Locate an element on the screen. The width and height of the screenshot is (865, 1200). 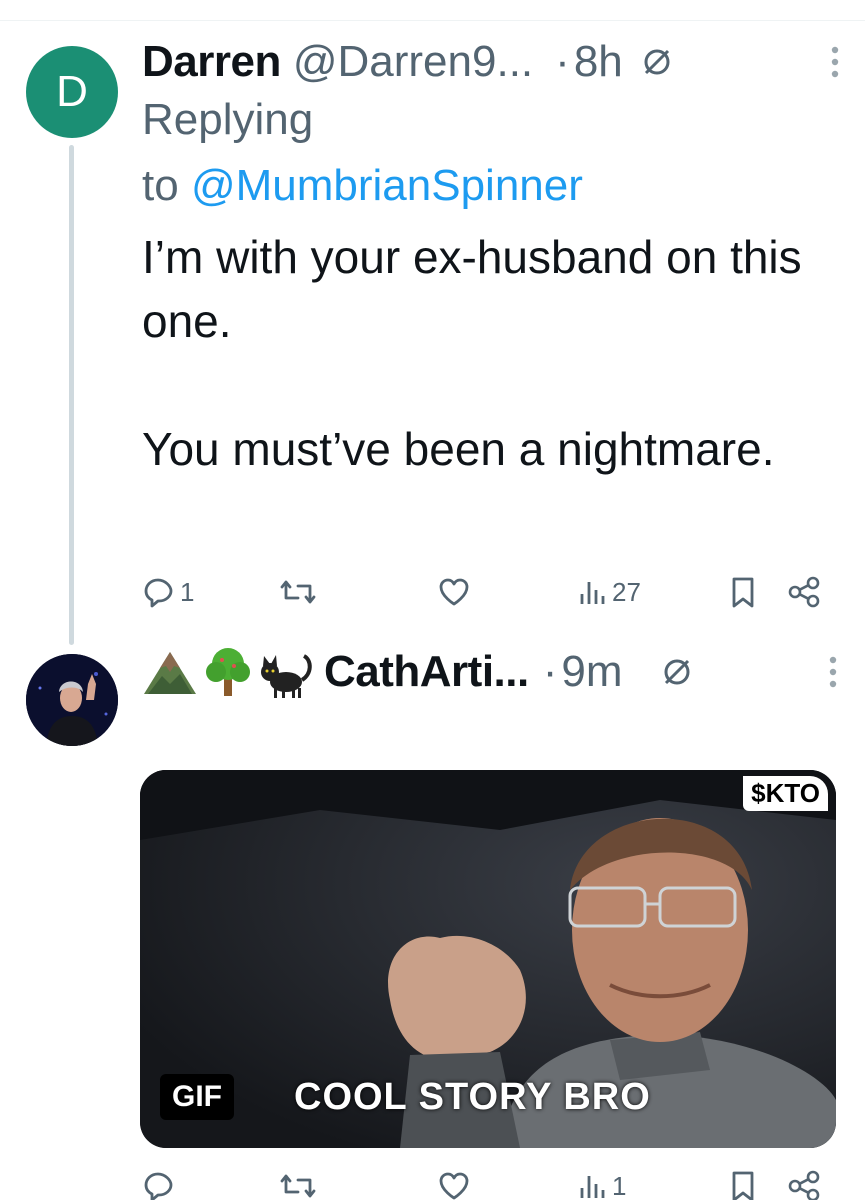
views-count: 27 is located at coordinates (626, 591).